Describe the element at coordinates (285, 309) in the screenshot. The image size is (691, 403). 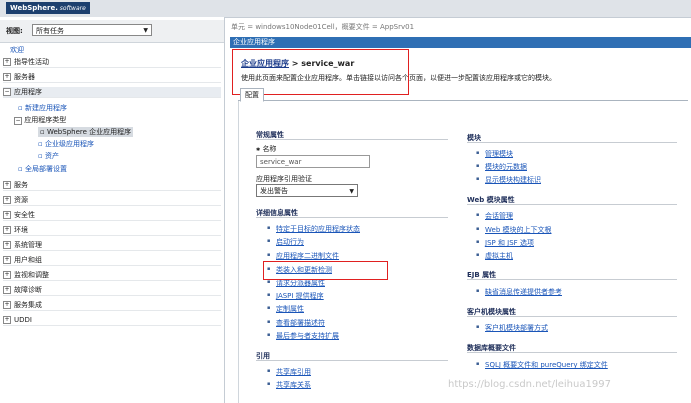
I see `link-custom-properties: 定制属性` at that location.